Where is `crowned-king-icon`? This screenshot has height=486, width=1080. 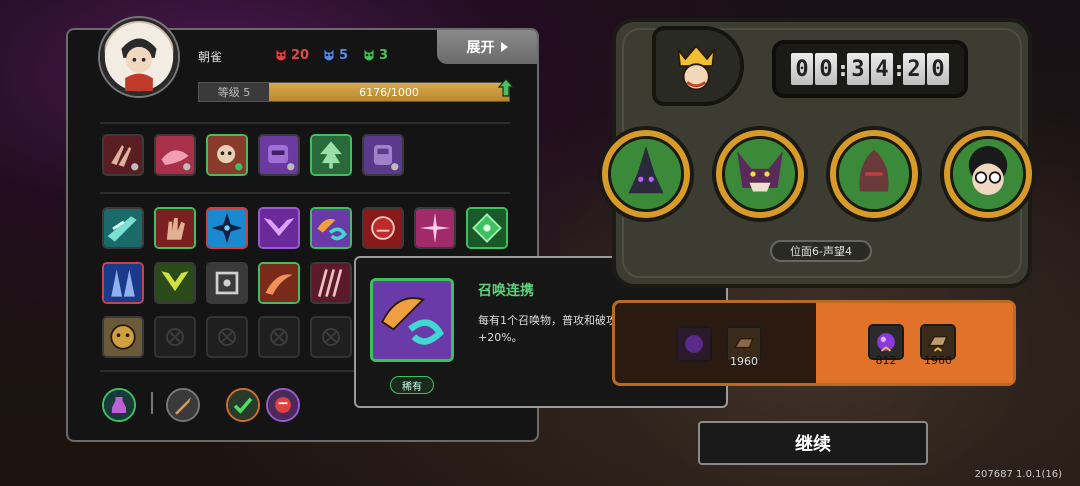 crowned-king-icon is located at coordinates (696, 67).